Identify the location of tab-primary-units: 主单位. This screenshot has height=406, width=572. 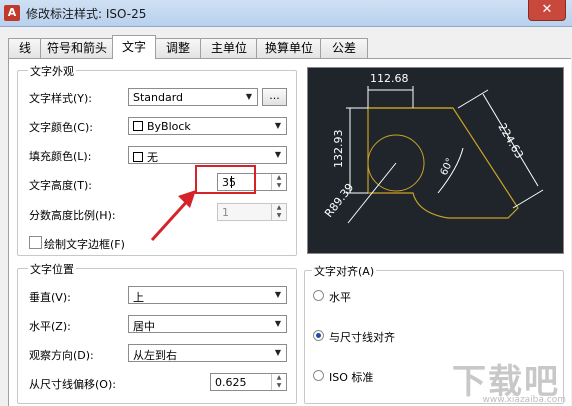
(229, 48).